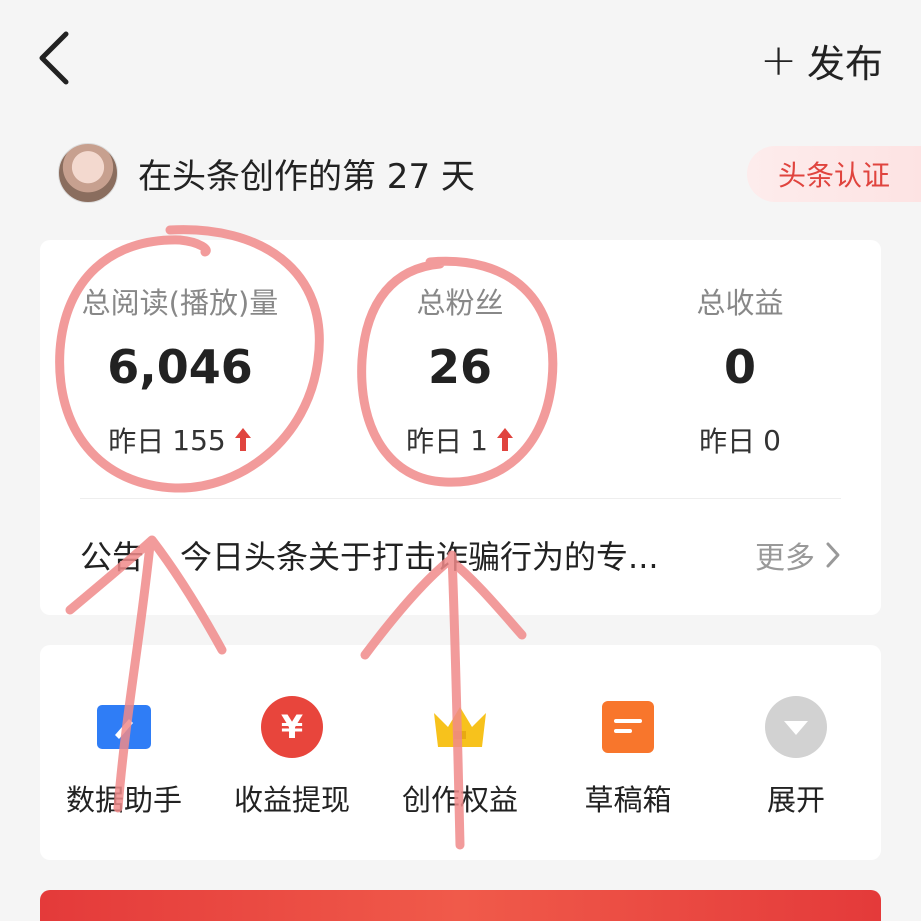 The width and height of the screenshot is (921, 921). I want to click on tool-label: 草稿箱, so click(628, 800).